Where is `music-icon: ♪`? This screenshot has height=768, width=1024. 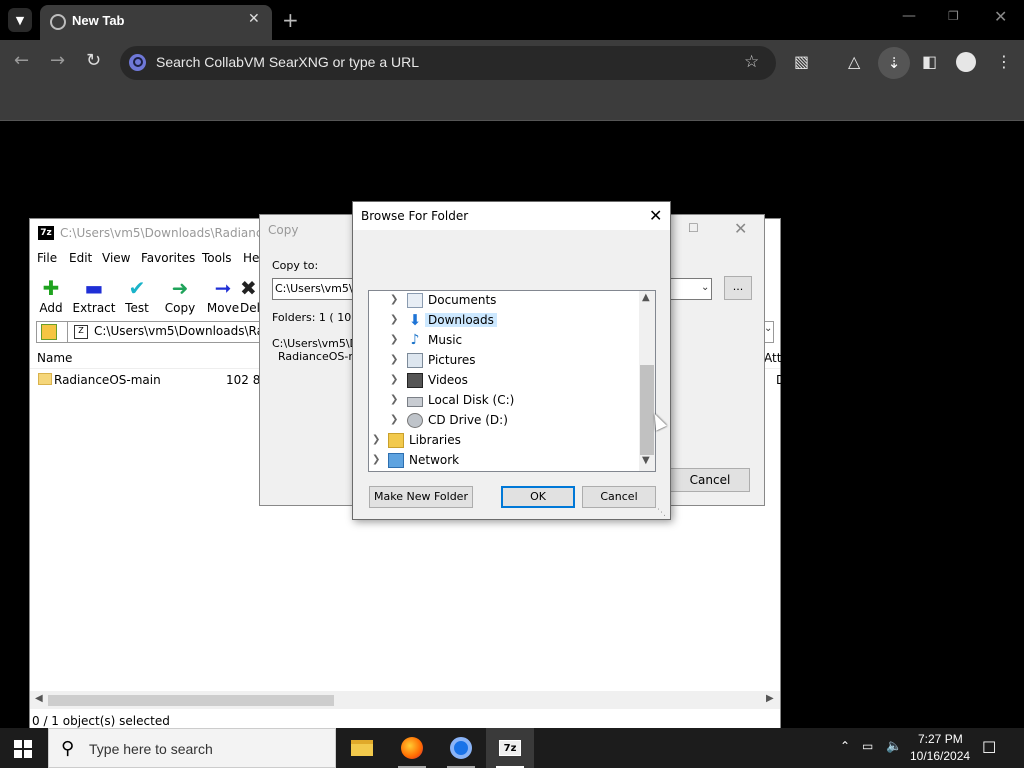
music-icon: ♪ is located at coordinates (415, 340).